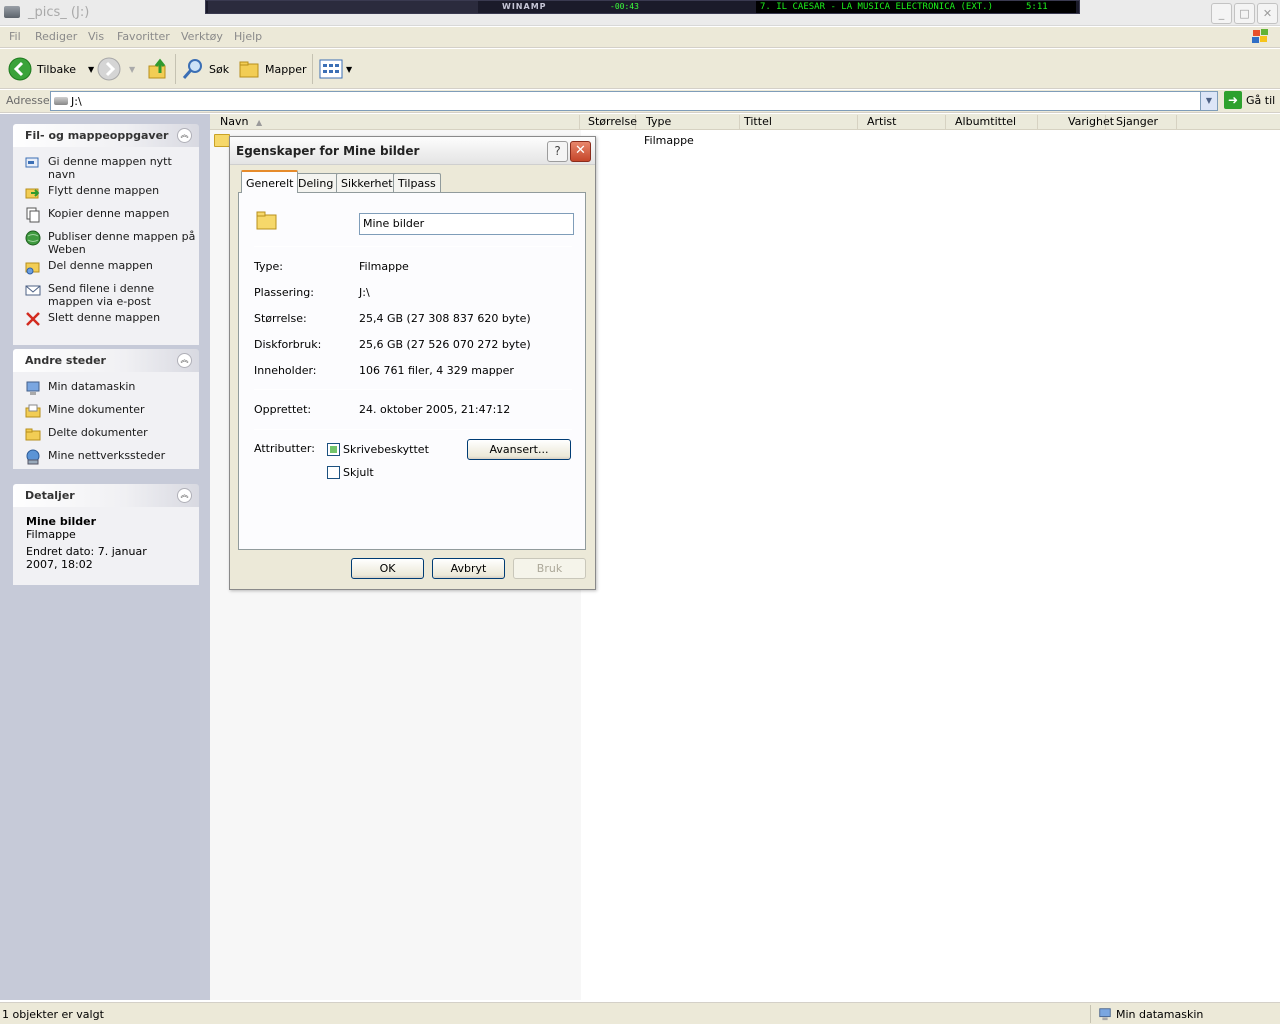  I want to click on address-label: Adresse, so click(28, 100).